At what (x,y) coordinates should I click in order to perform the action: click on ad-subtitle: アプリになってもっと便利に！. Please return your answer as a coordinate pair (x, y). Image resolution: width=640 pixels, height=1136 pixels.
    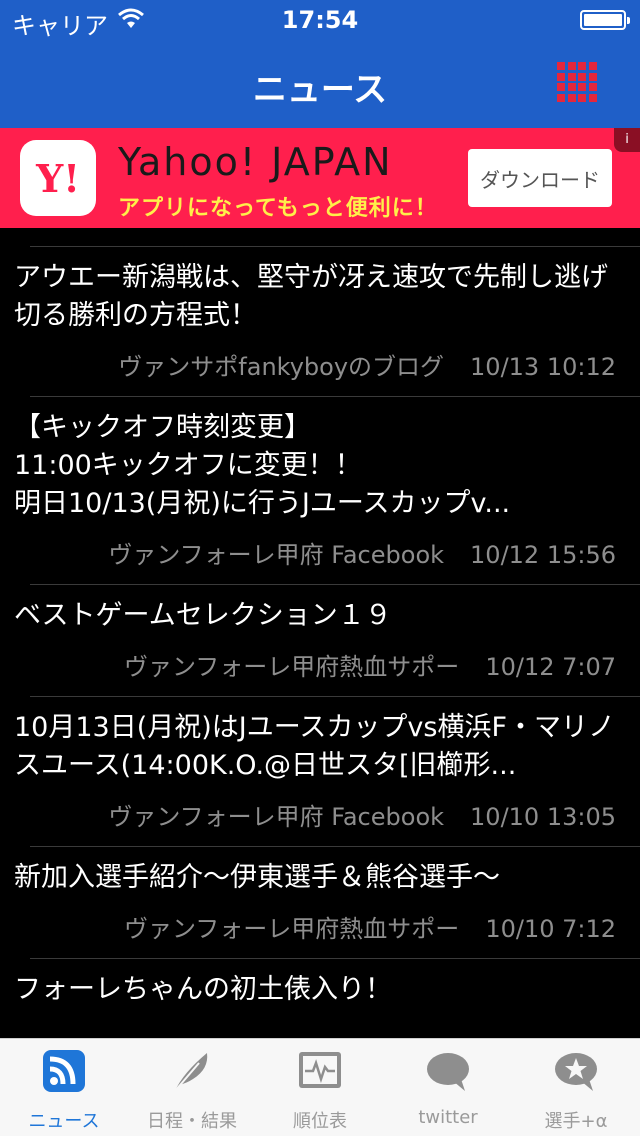
    Looking at the image, I should click on (278, 208).